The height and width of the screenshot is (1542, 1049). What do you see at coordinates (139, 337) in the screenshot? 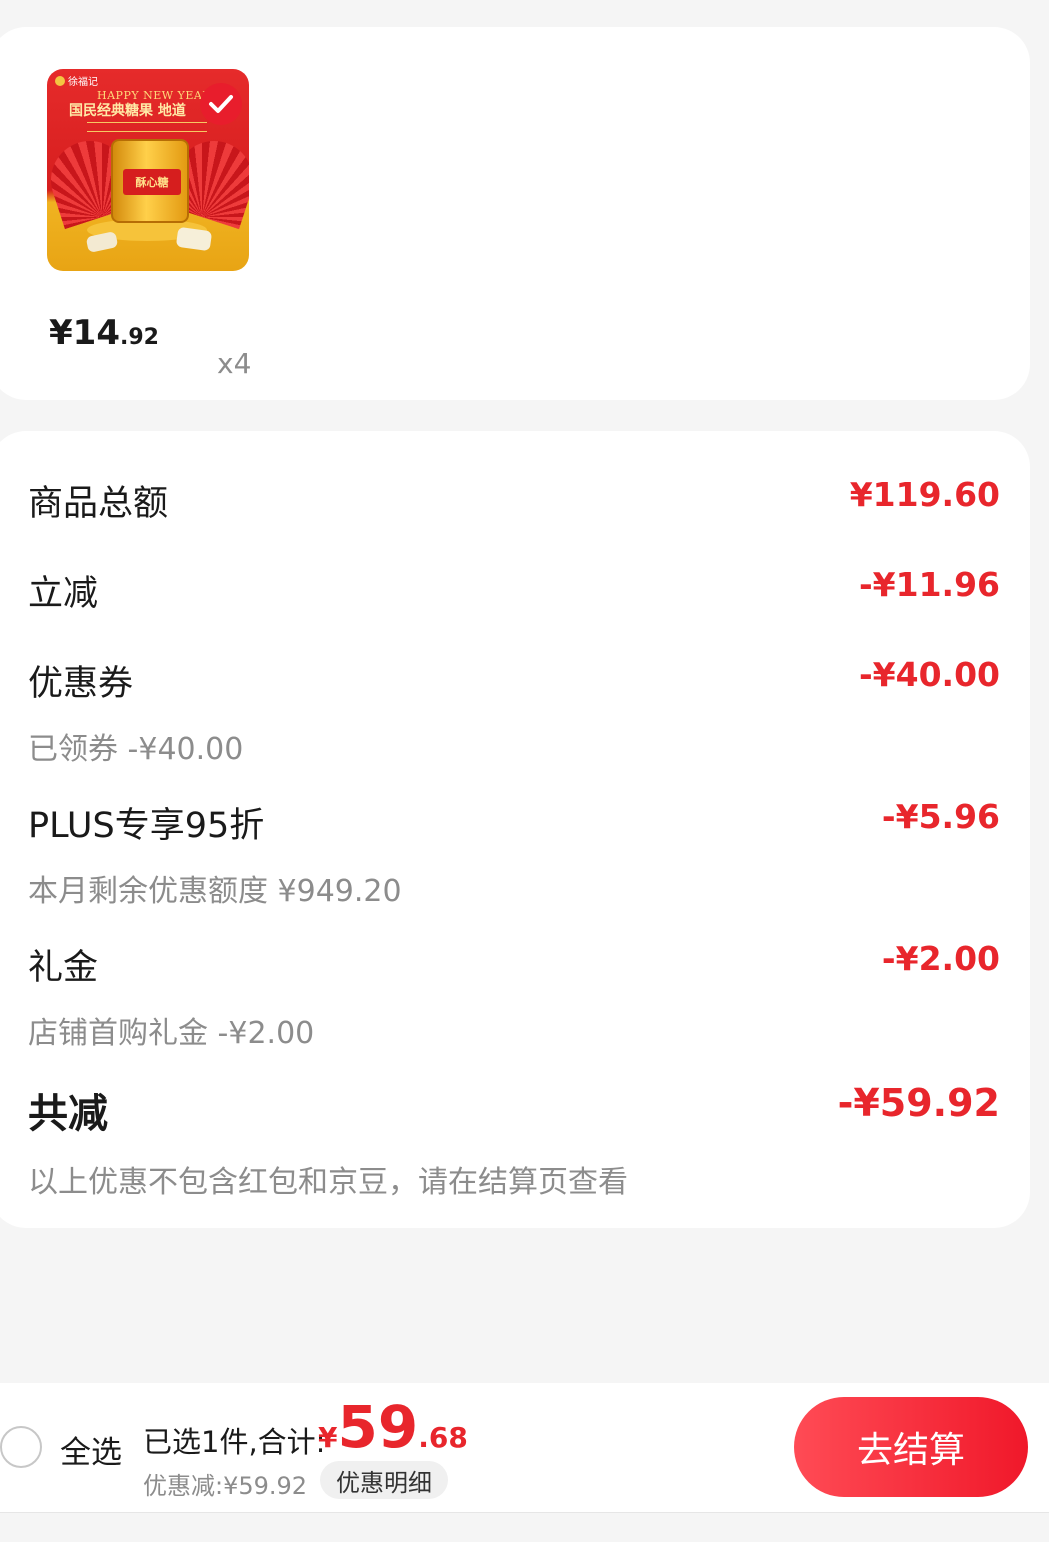
I see `unit-price-dec: .92` at bounding box center [139, 337].